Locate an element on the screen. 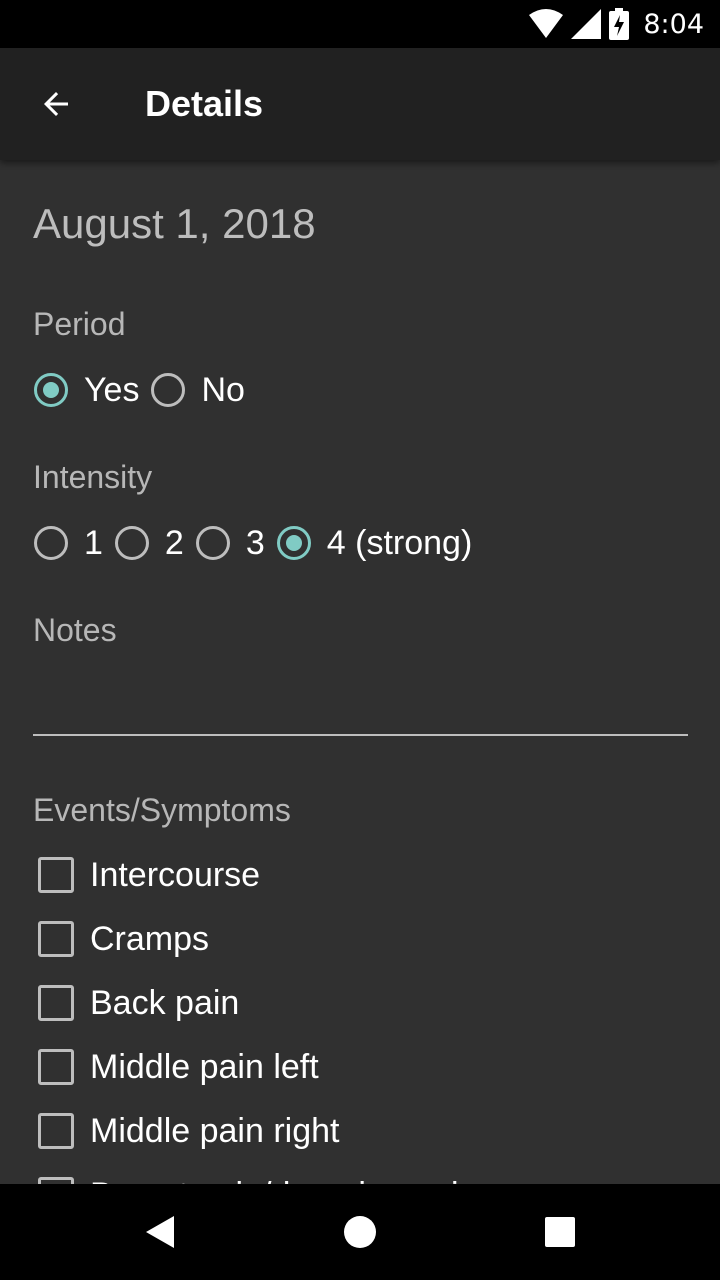 This screenshot has width=720, height=1280. nav-back-button is located at coordinates (160, 1232).